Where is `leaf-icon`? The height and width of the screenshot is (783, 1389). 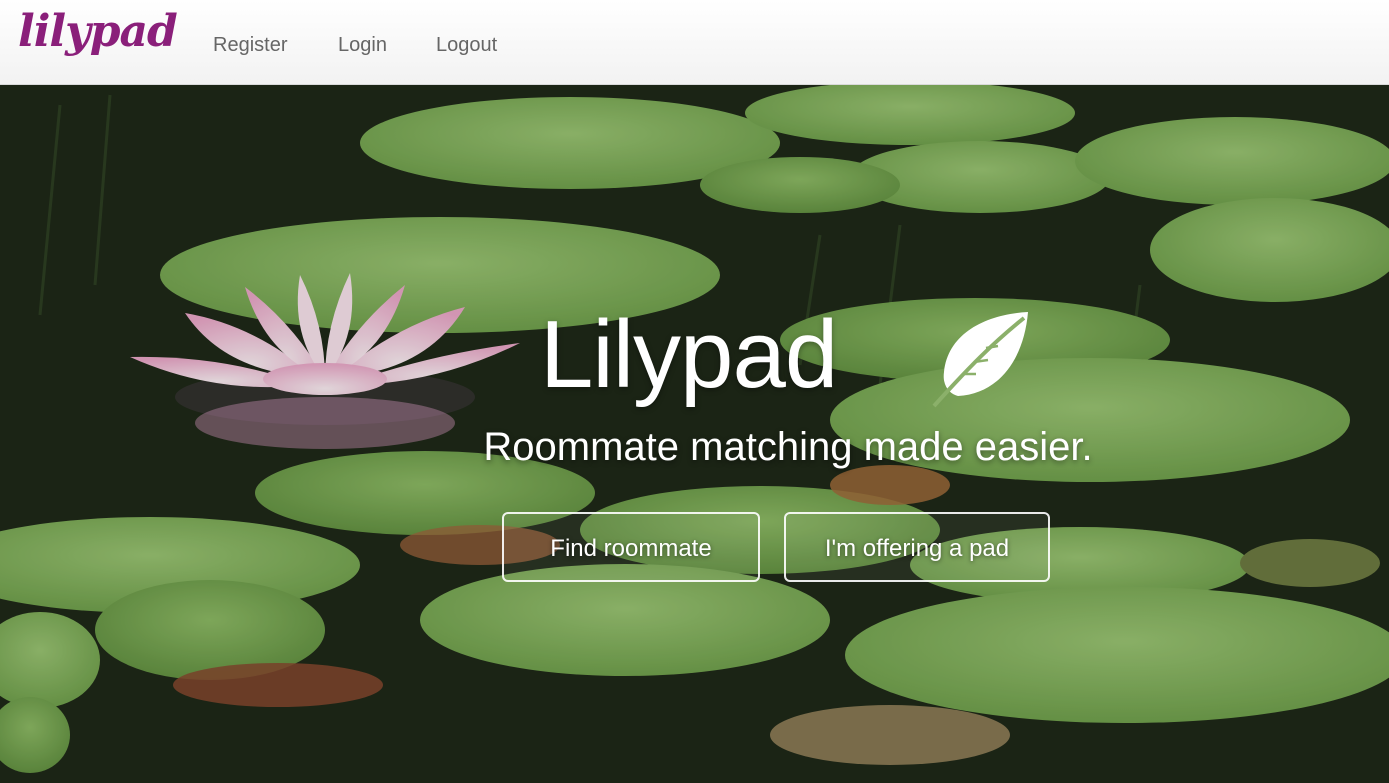
leaf-icon is located at coordinates (980, 360).